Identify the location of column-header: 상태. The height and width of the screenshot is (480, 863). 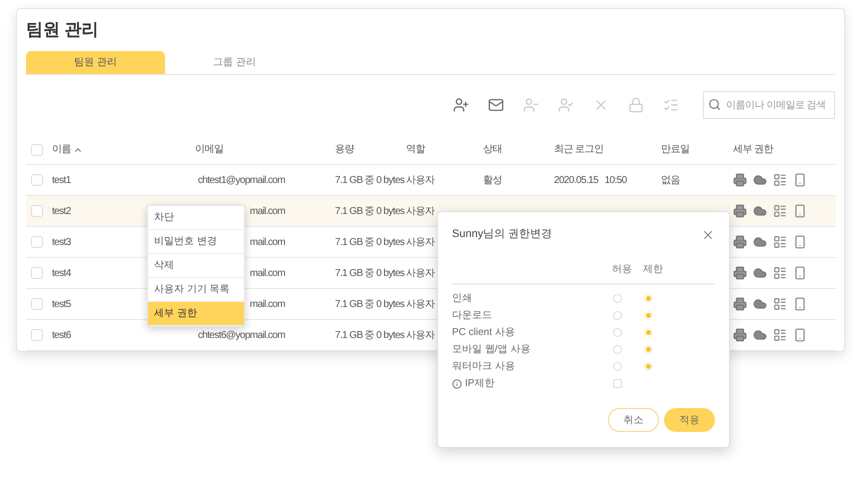
(492, 150).